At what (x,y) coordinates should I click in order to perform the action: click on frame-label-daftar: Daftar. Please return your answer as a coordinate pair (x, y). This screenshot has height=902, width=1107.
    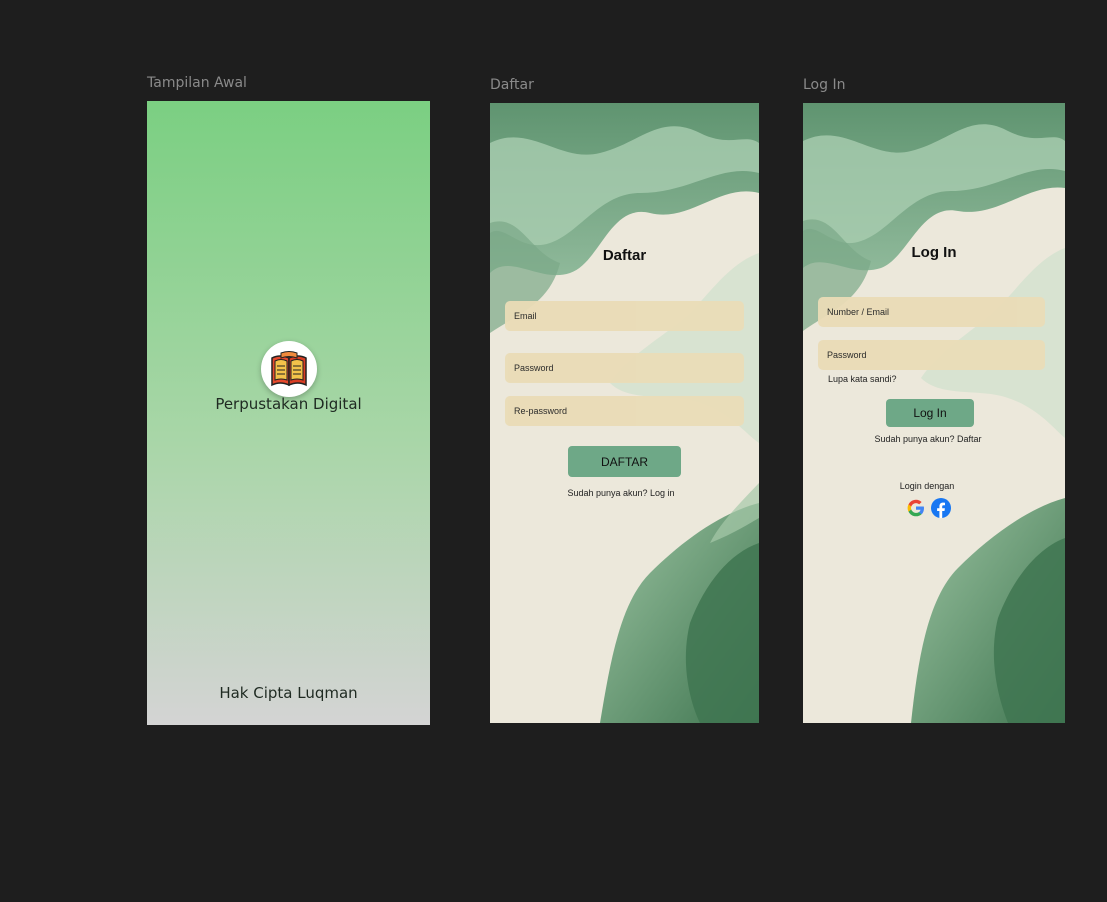
    Looking at the image, I should click on (512, 85).